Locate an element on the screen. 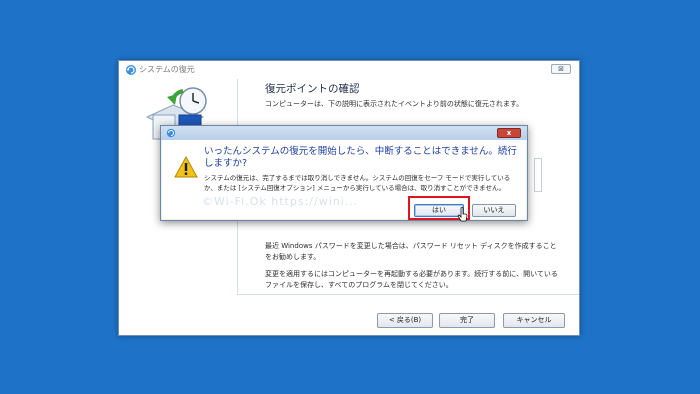  finish-button: 完了 is located at coordinates (467, 320).